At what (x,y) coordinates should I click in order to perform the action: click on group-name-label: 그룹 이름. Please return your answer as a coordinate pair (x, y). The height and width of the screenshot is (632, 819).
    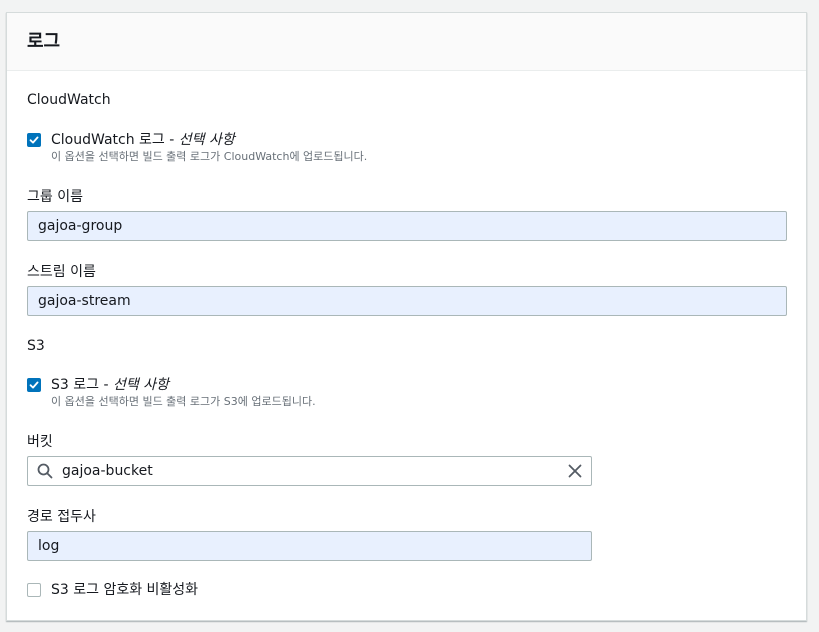
    Looking at the image, I should click on (55, 197).